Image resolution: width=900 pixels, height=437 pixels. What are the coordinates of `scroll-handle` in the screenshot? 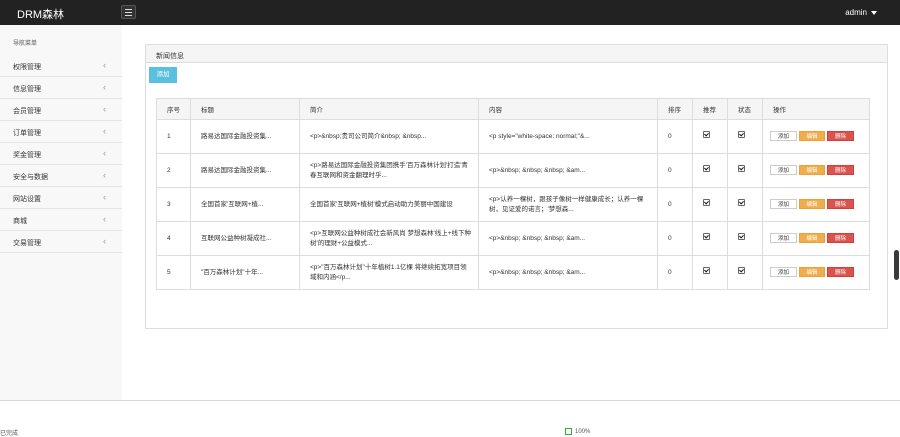 It's located at (896, 265).